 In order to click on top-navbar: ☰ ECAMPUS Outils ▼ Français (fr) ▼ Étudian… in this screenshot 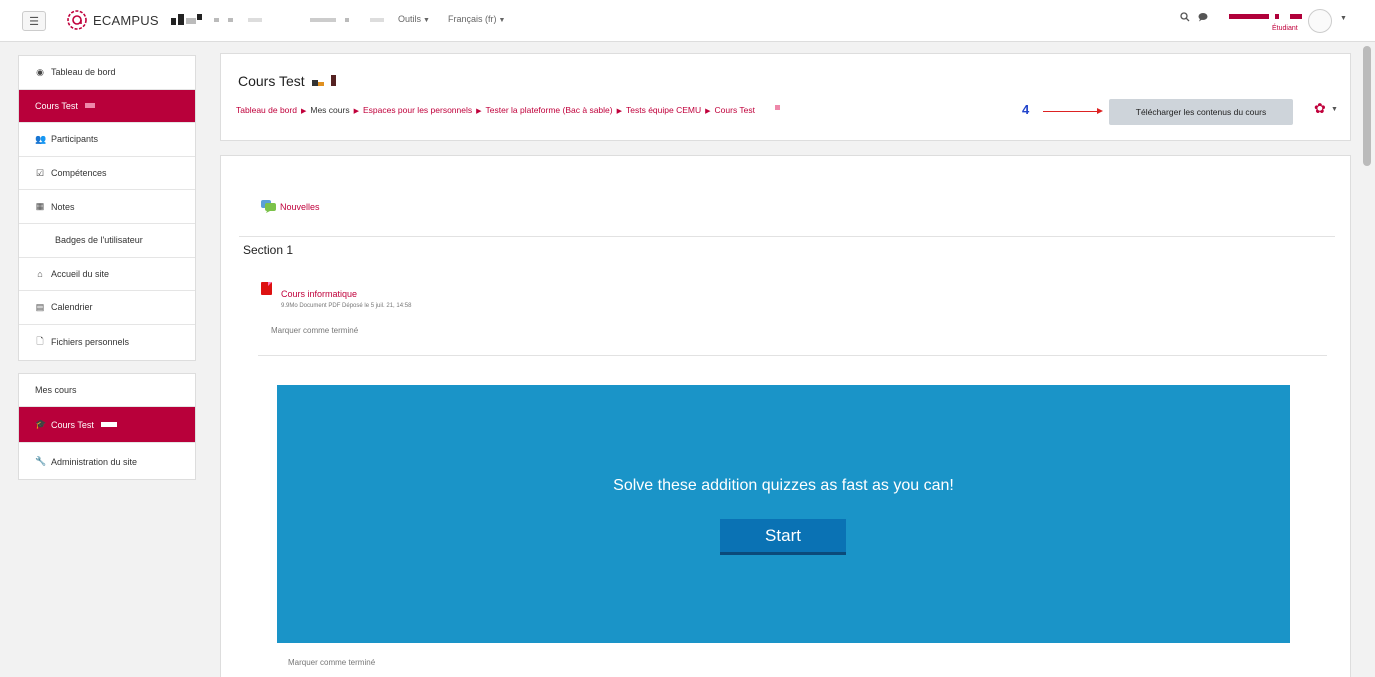, I will do `click(687, 21)`.